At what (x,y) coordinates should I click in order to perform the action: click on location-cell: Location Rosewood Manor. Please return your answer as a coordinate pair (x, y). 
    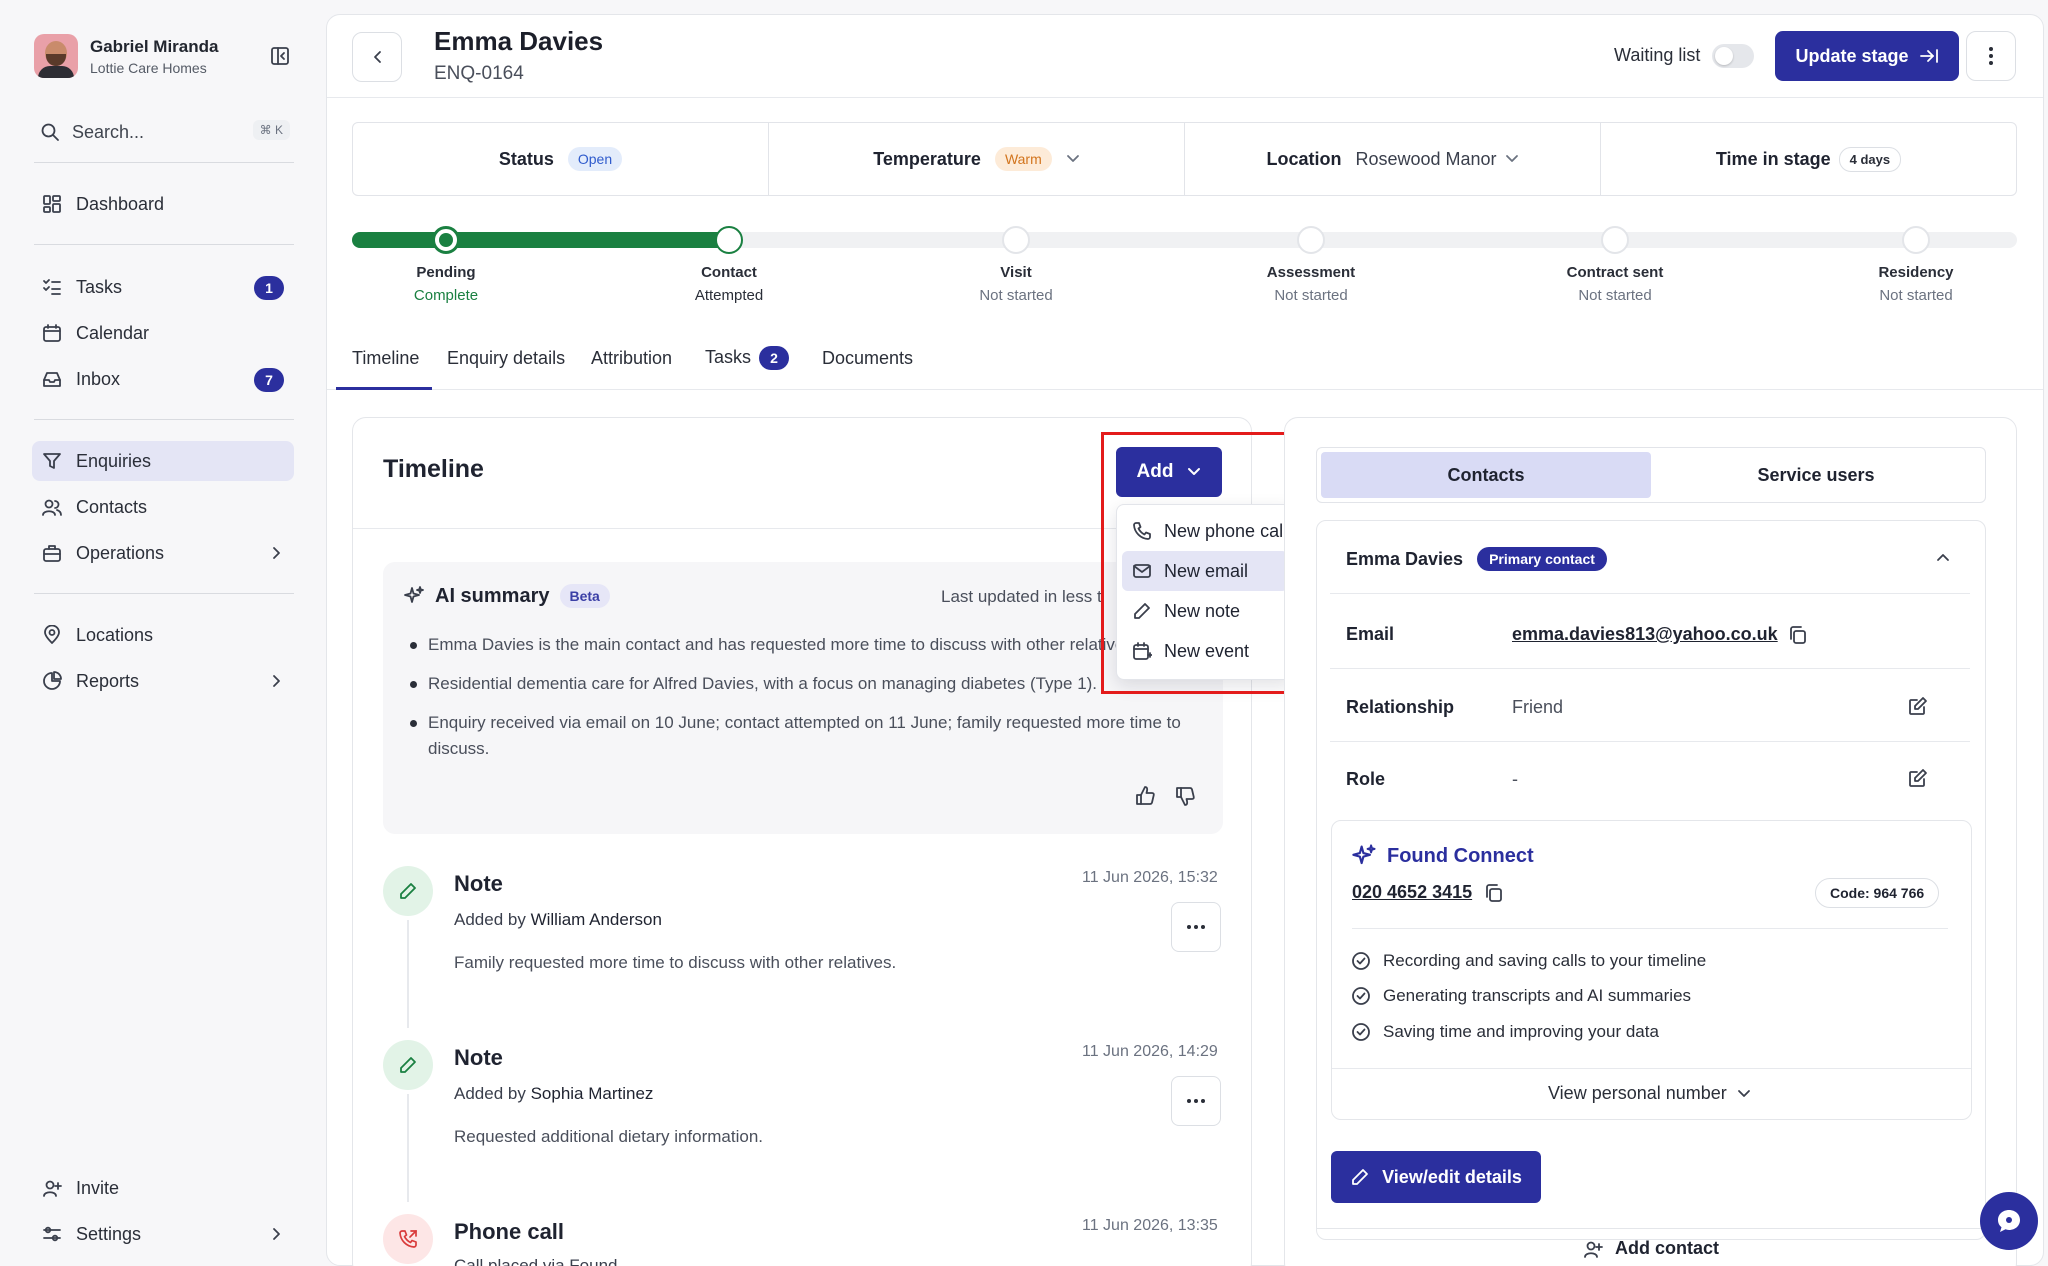
    Looking at the image, I should click on (1393, 159).